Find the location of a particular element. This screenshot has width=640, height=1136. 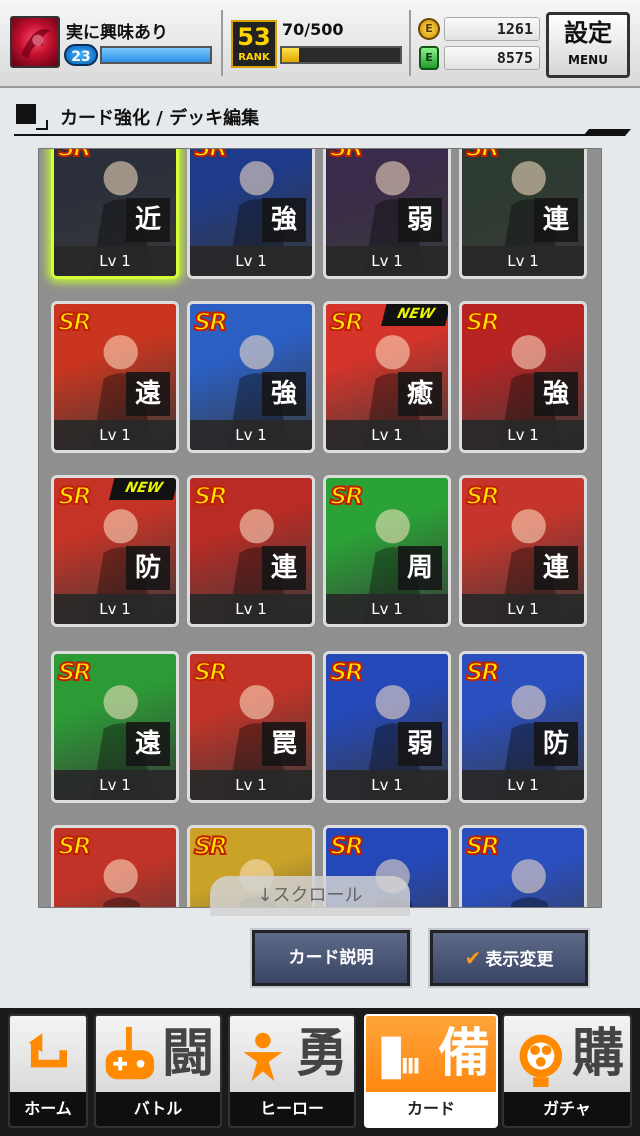

card-item: SR 近 Lv 1 is located at coordinates (115, 213).